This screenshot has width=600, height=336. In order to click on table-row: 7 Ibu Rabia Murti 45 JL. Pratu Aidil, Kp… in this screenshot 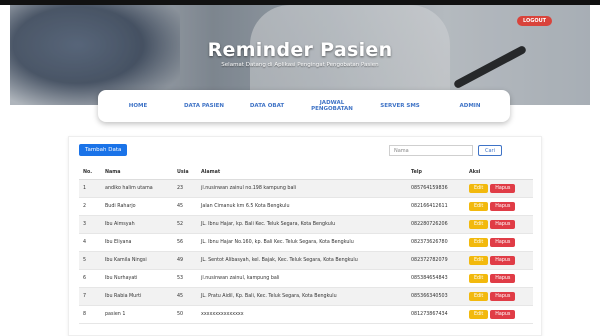, I will do `click(306, 296)`.